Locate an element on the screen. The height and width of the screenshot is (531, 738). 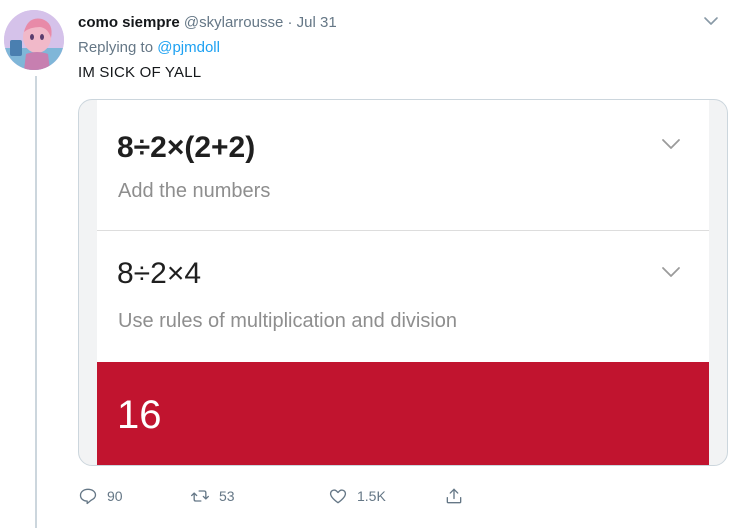
share-button is located at coordinates (458, 496).